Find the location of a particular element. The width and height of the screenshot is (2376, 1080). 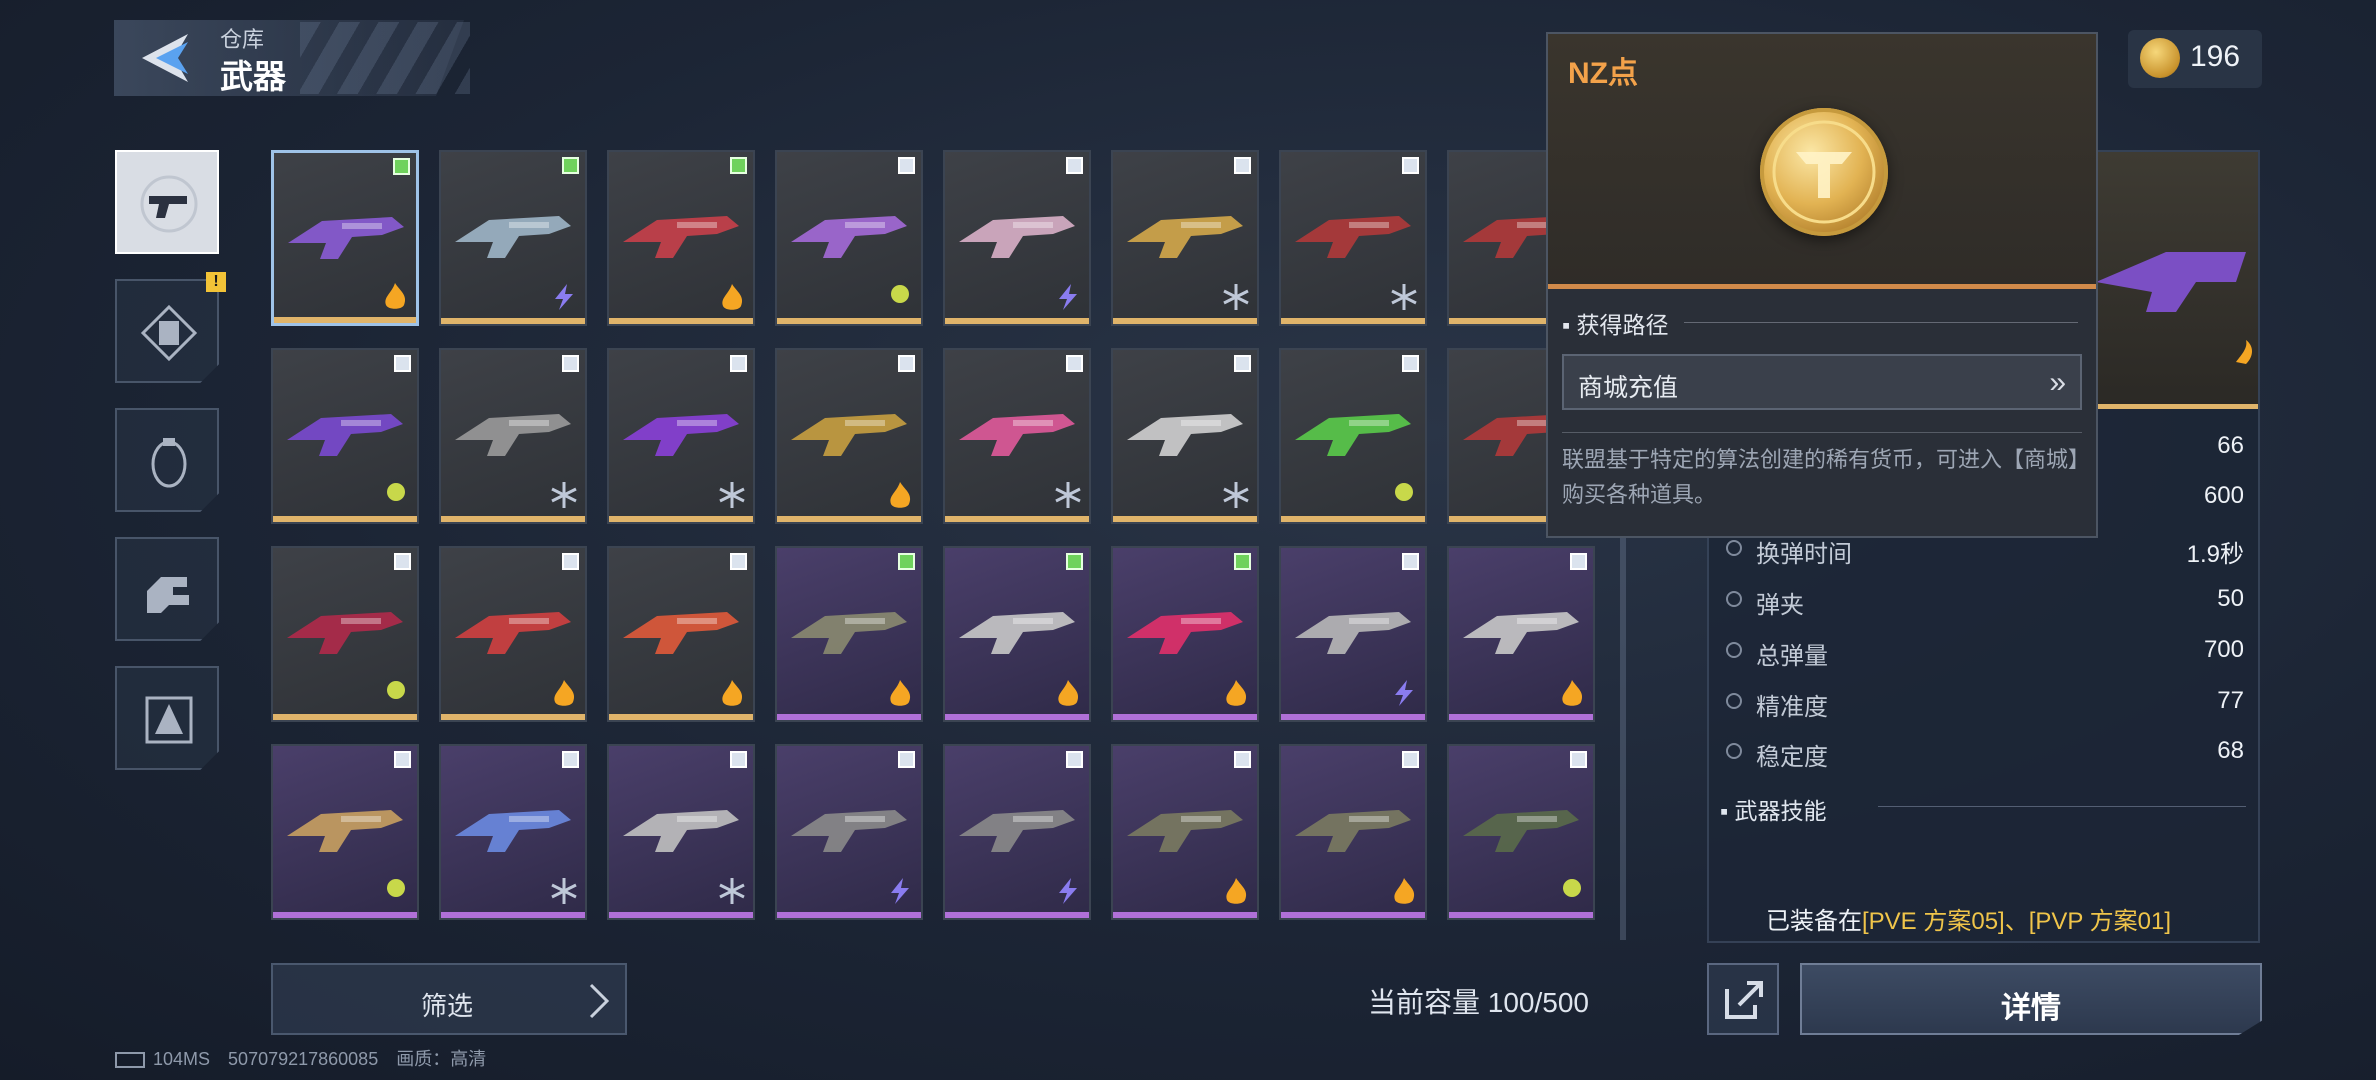

page-title: 武器 is located at coordinates (253, 76).